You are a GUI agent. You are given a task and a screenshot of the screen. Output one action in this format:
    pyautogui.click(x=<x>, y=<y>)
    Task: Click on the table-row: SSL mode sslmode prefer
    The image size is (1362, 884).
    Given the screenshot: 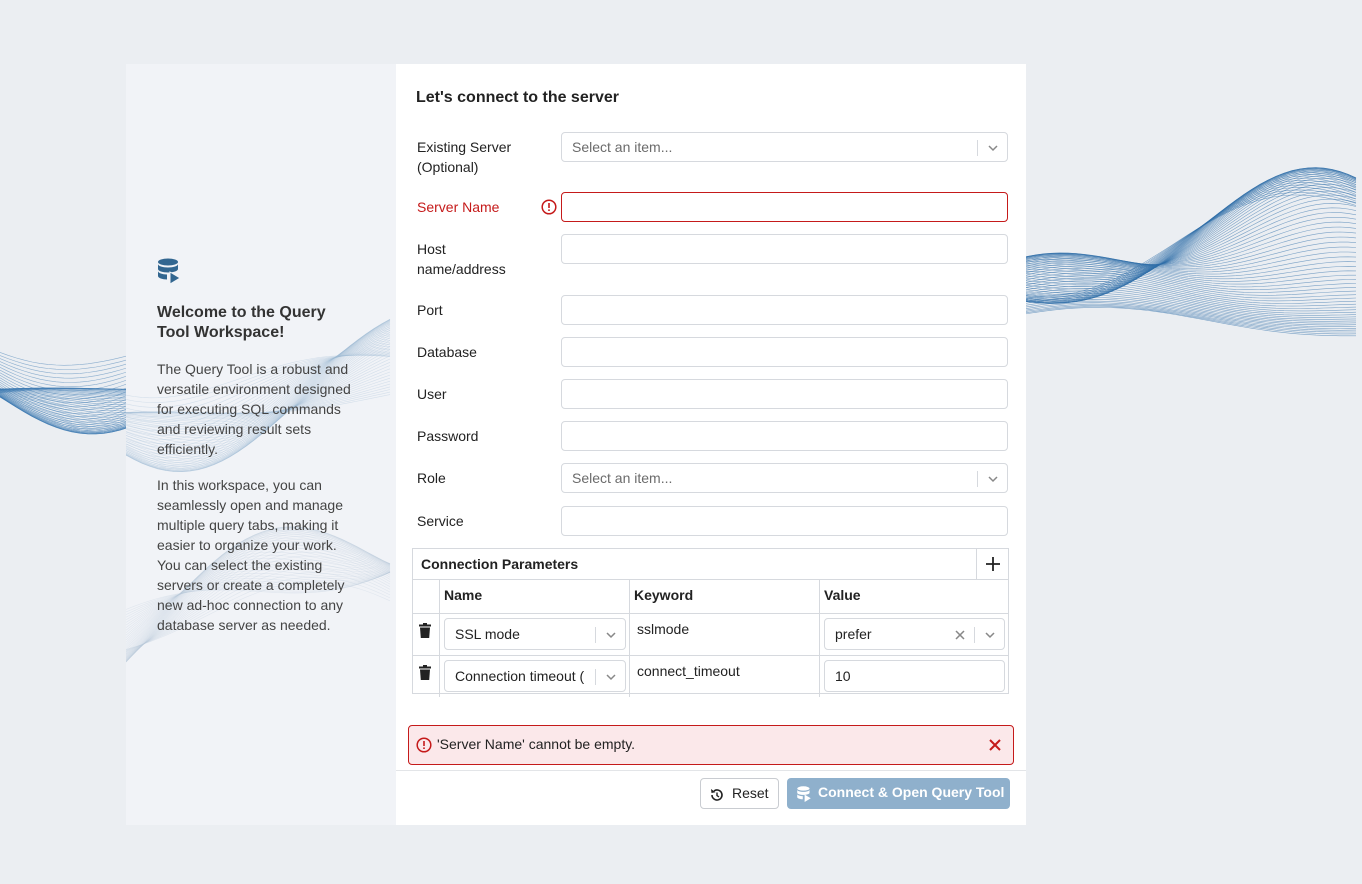 What is the action you would take?
    pyautogui.click(x=710, y=635)
    